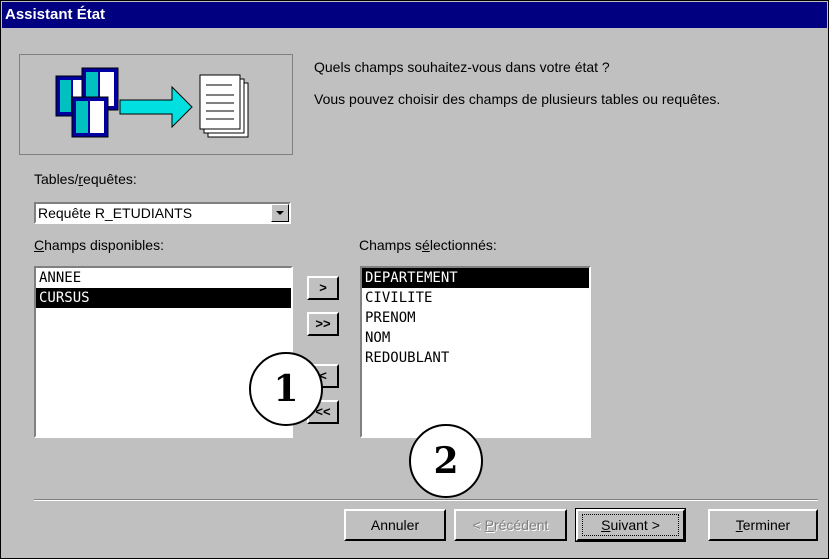 This screenshot has height=559, width=829. I want to click on add-field-button: >, so click(323, 288).